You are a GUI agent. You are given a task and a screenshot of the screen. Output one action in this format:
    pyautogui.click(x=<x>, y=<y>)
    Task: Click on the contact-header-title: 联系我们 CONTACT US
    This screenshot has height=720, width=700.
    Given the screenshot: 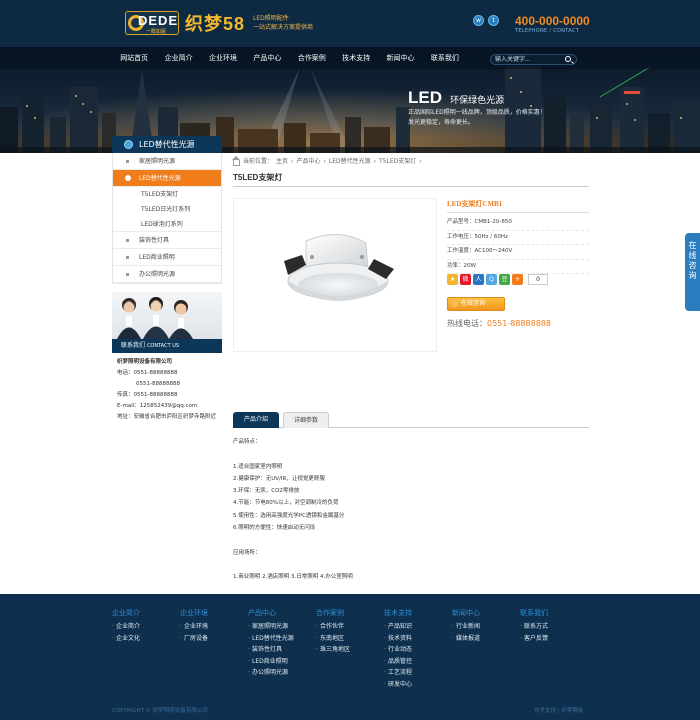 What is the action you would take?
    pyautogui.click(x=150, y=346)
    